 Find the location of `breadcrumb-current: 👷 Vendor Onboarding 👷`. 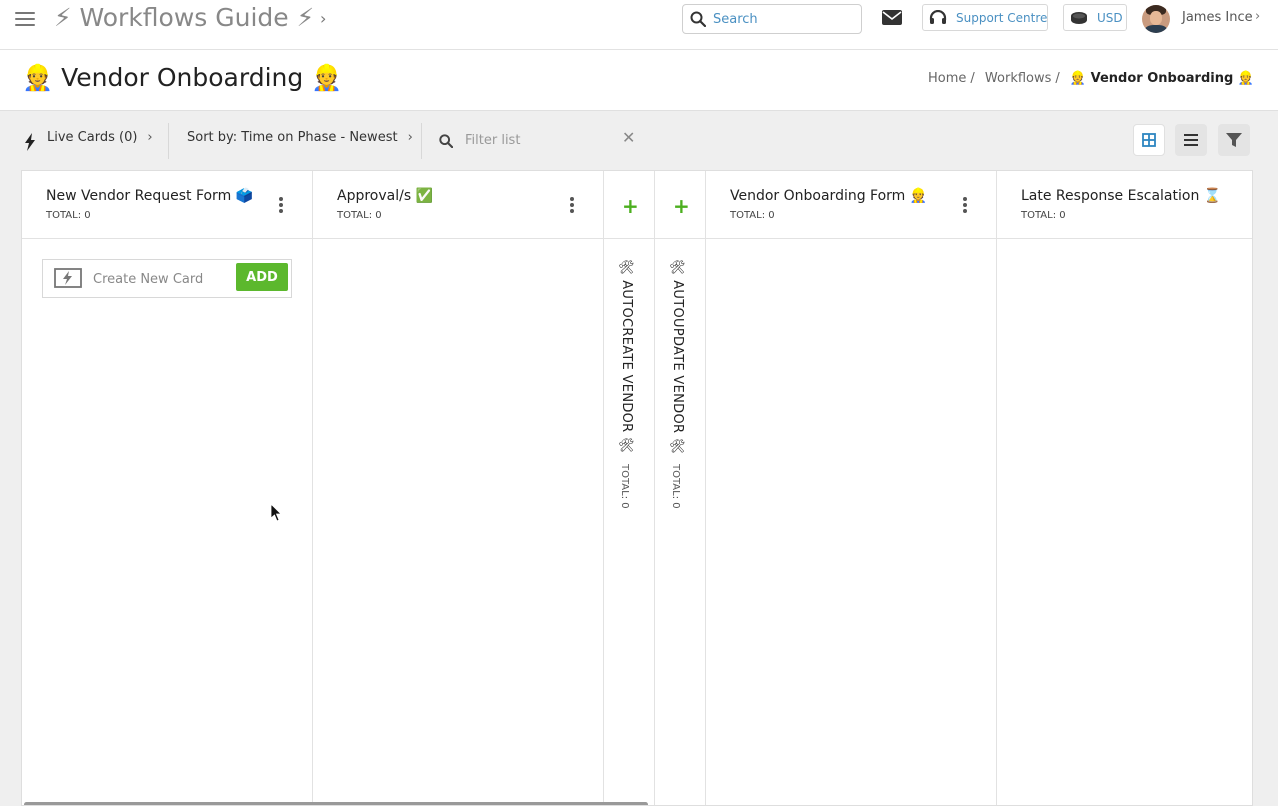

breadcrumb-current: 👷 Vendor Onboarding 👷 is located at coordinates (1161, 78).